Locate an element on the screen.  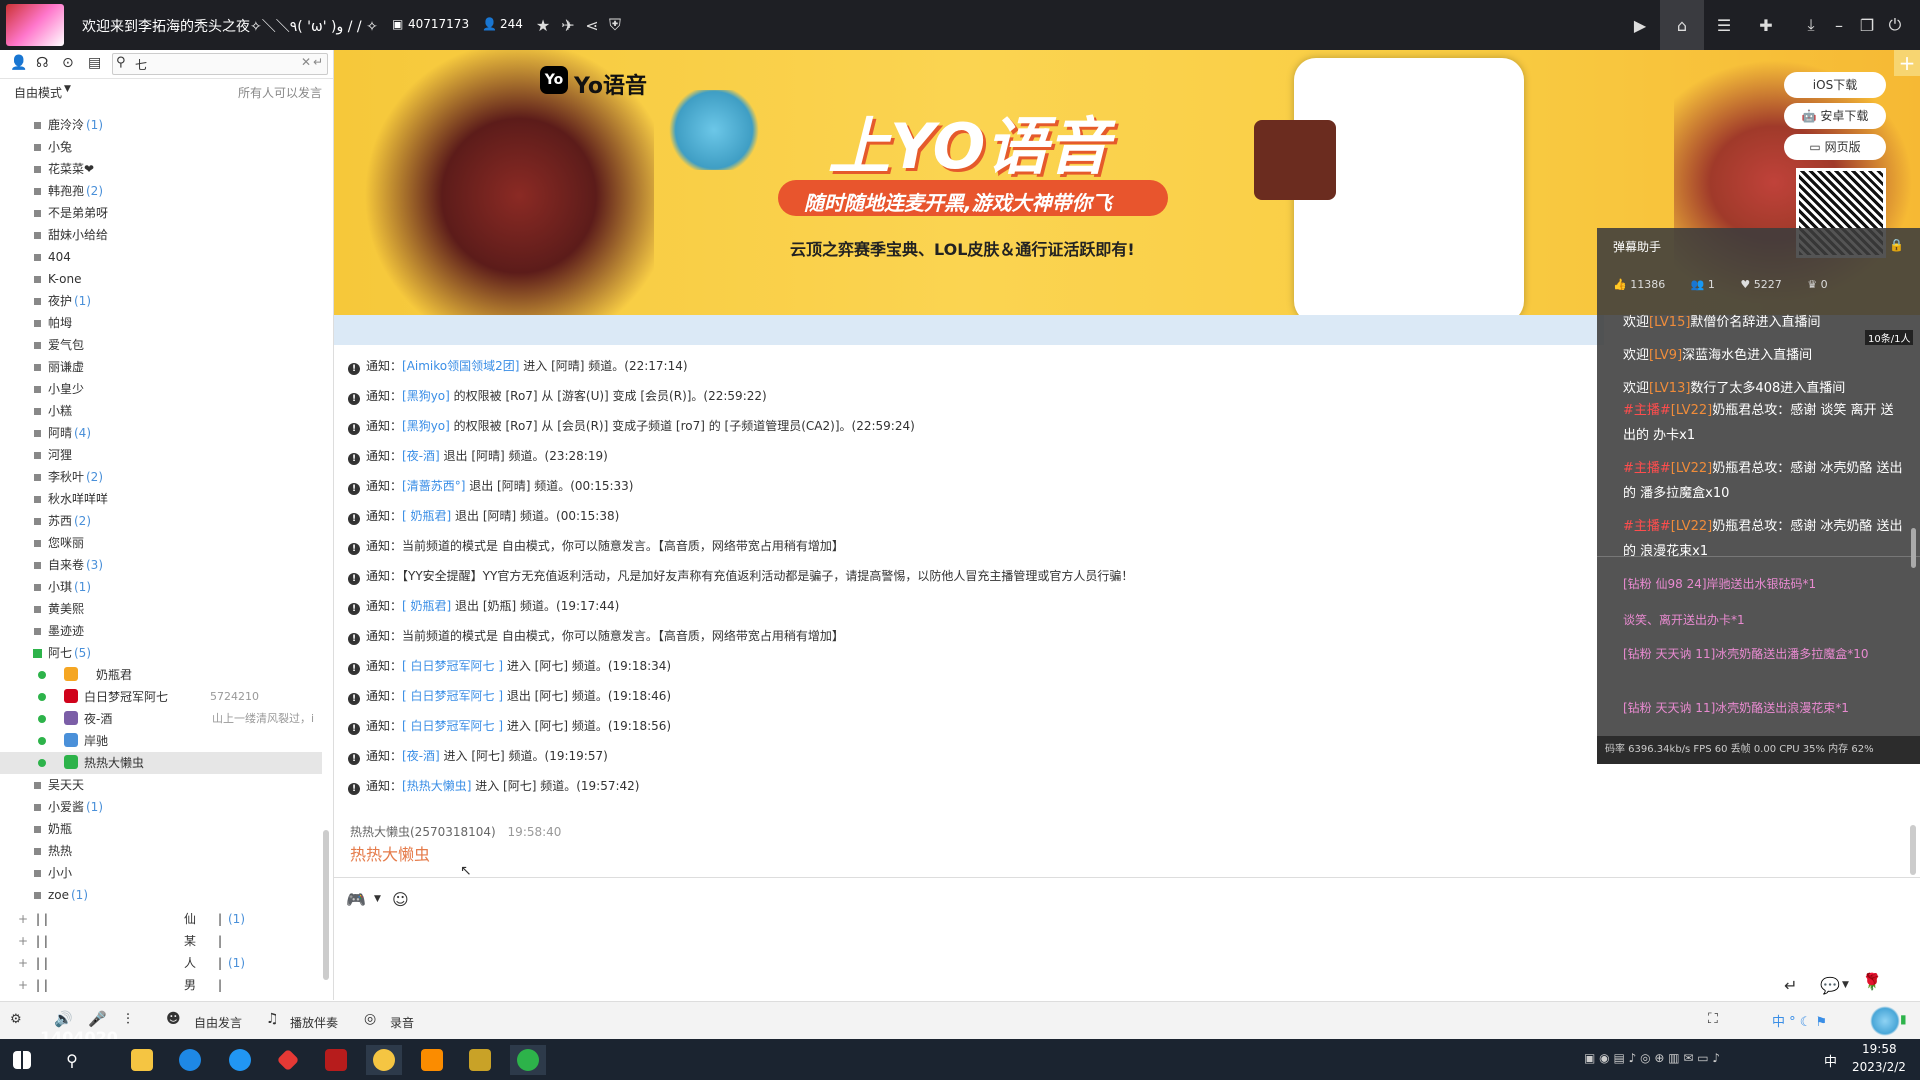
chat-scrollbar is located at coordinates (1913, 850).